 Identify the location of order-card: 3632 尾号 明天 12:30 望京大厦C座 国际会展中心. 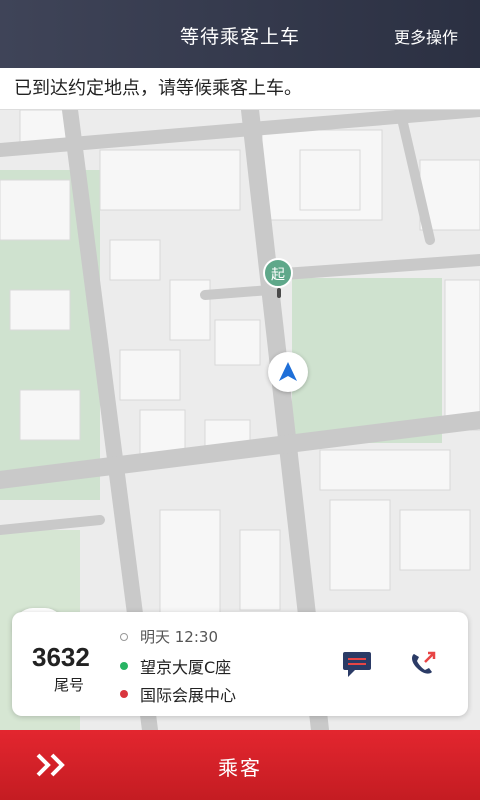
(240, 664).